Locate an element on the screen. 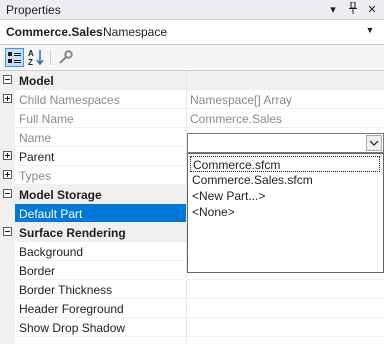  property-name: Types is located at coordinates (35, 176).